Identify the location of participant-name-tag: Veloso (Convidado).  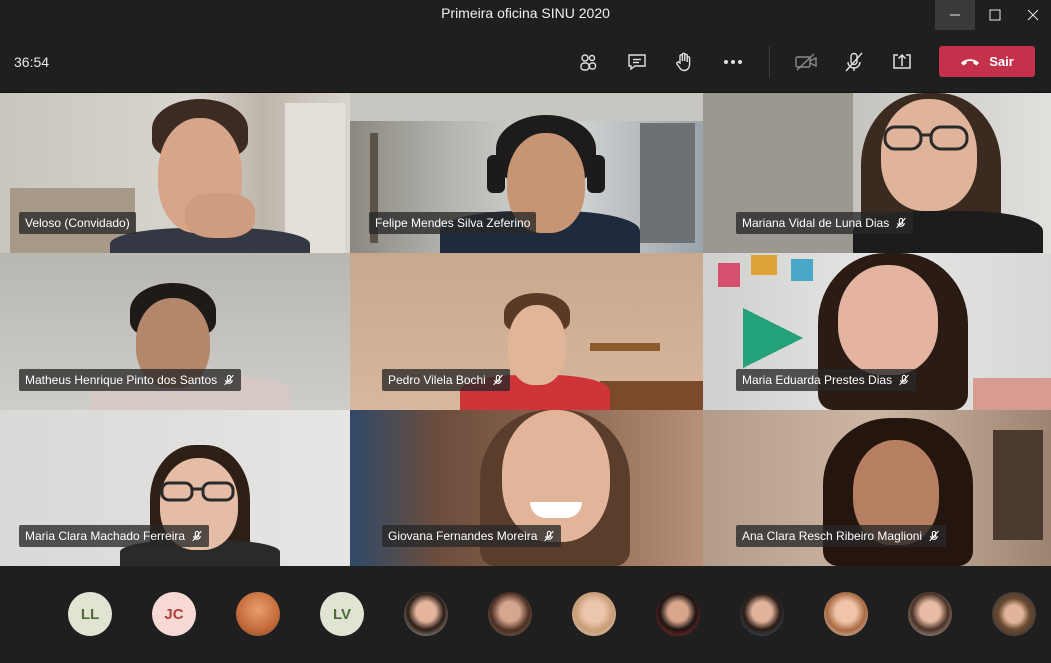
(77, 223).